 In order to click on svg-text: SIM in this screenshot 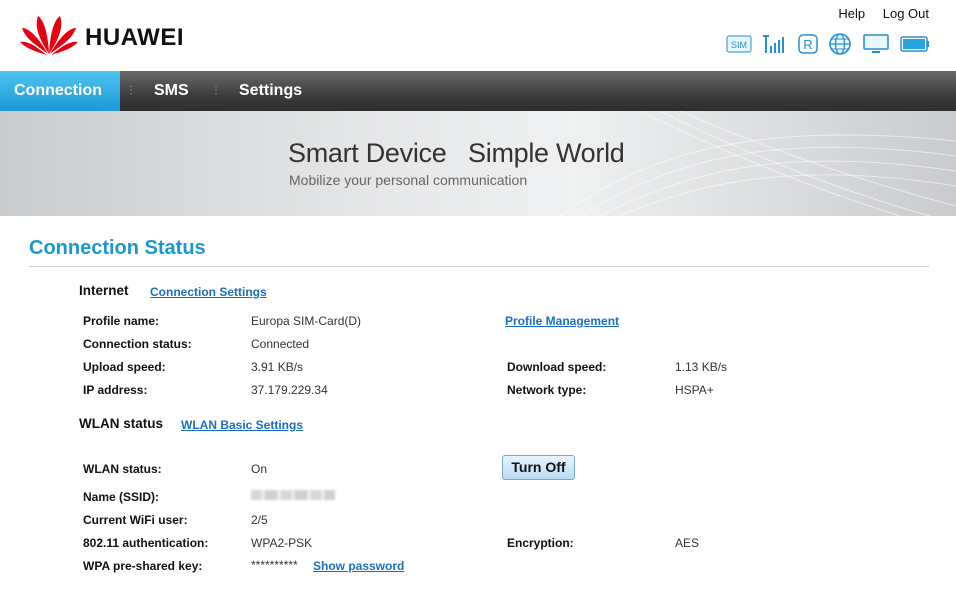, I will do `click(739, 45)`.